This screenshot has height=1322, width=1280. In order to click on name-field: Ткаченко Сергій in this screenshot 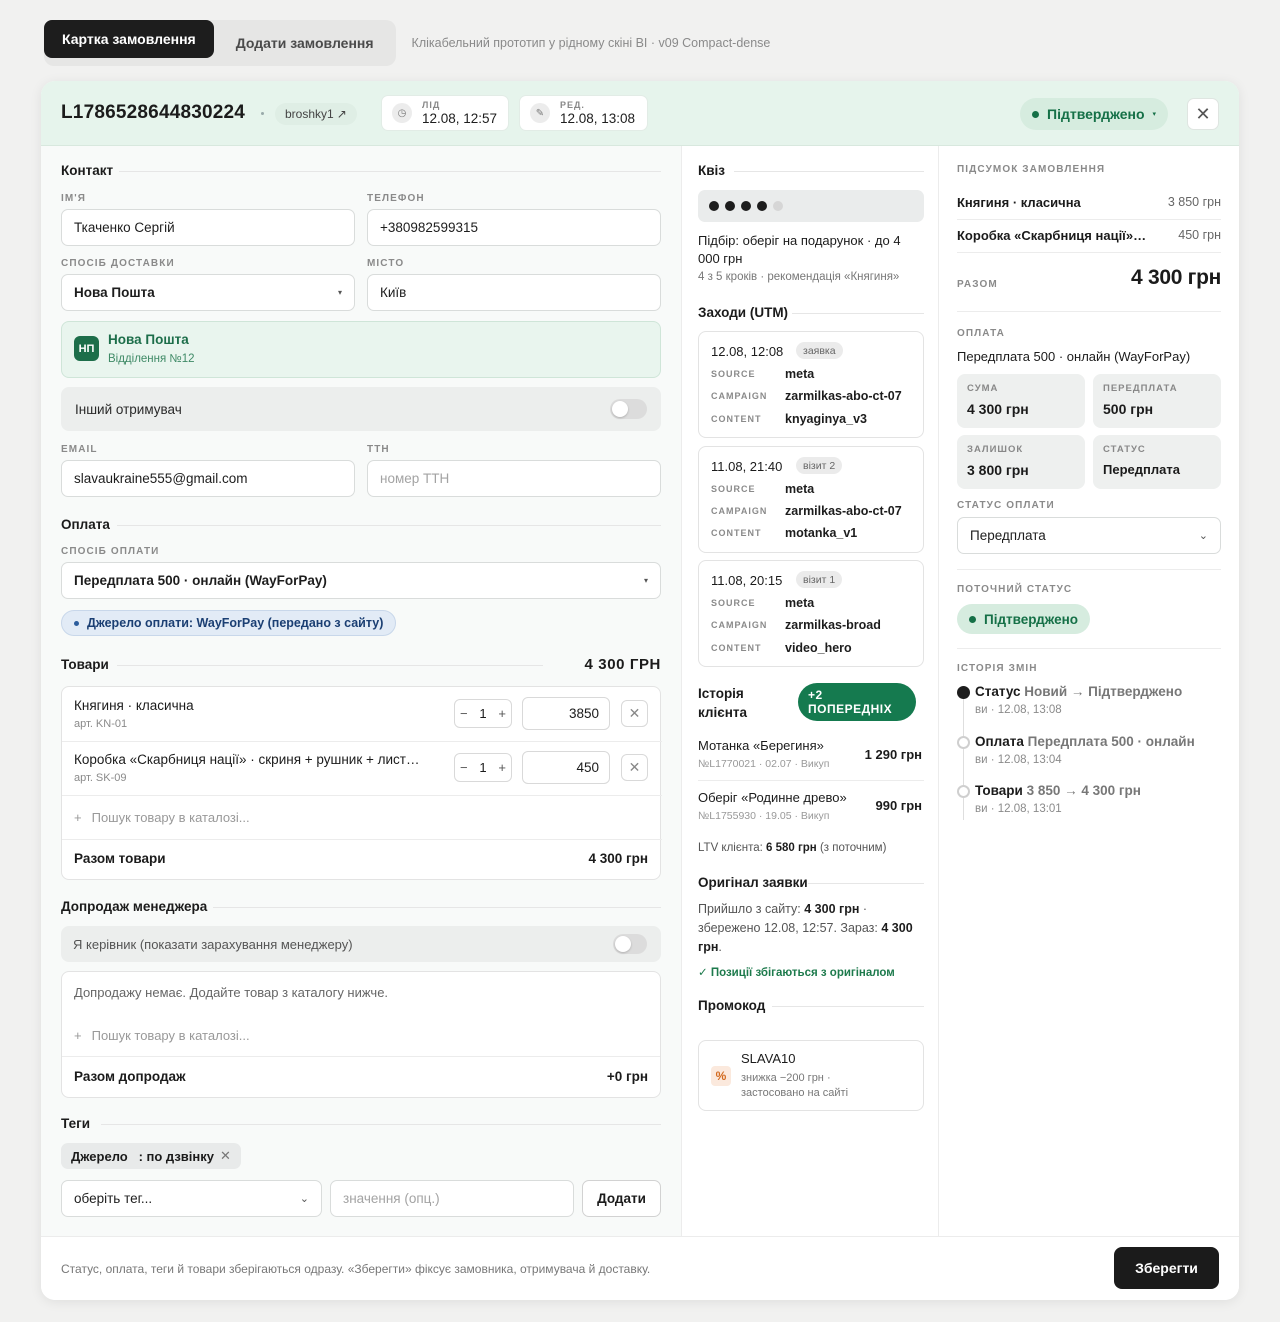, I will do `click(208, 227)`.